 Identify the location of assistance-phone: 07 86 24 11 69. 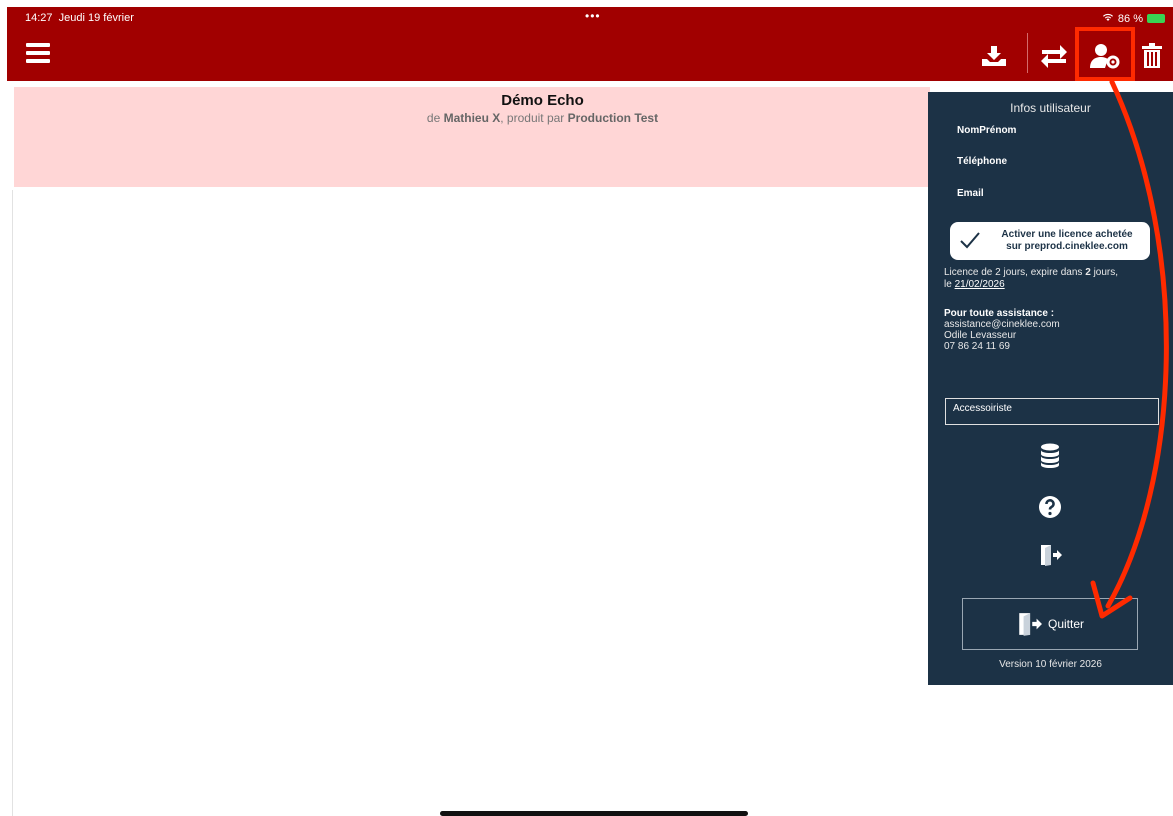
(1056, 346).